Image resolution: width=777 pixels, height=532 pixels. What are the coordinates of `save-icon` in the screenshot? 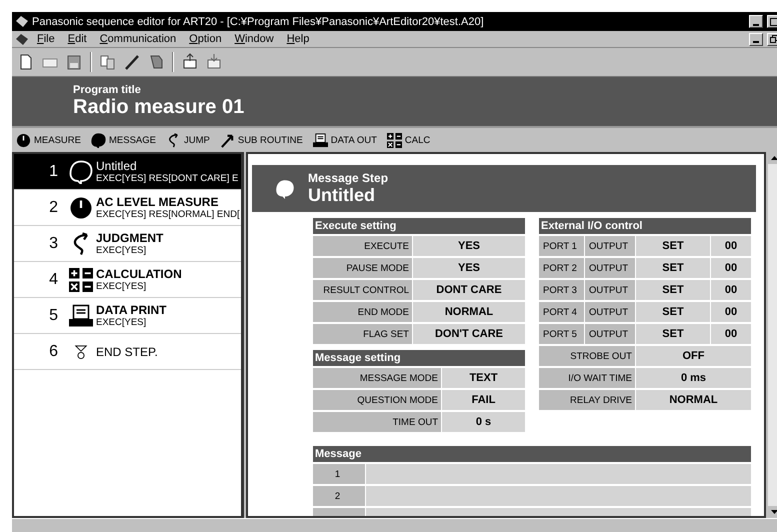 It's located at (74, 62).